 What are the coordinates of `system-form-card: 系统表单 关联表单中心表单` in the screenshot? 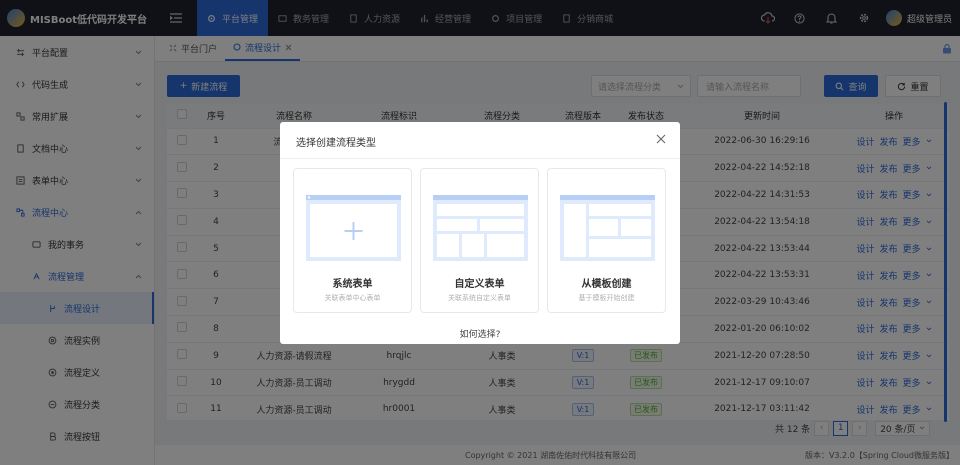 It's located at (352, 240).